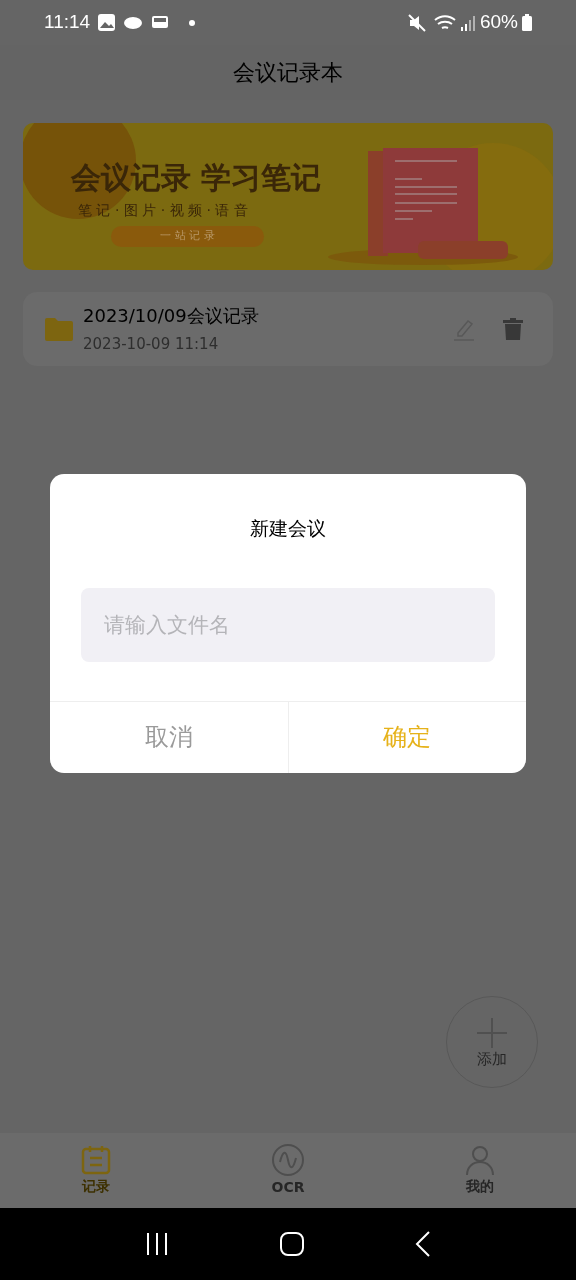 Image resolution: width=576 pixels, height=1280 pixels. What do you see at coordinates (96, 1160) in the screenshot?
I see `calendar-icon` at bounding box center [96, 1160].